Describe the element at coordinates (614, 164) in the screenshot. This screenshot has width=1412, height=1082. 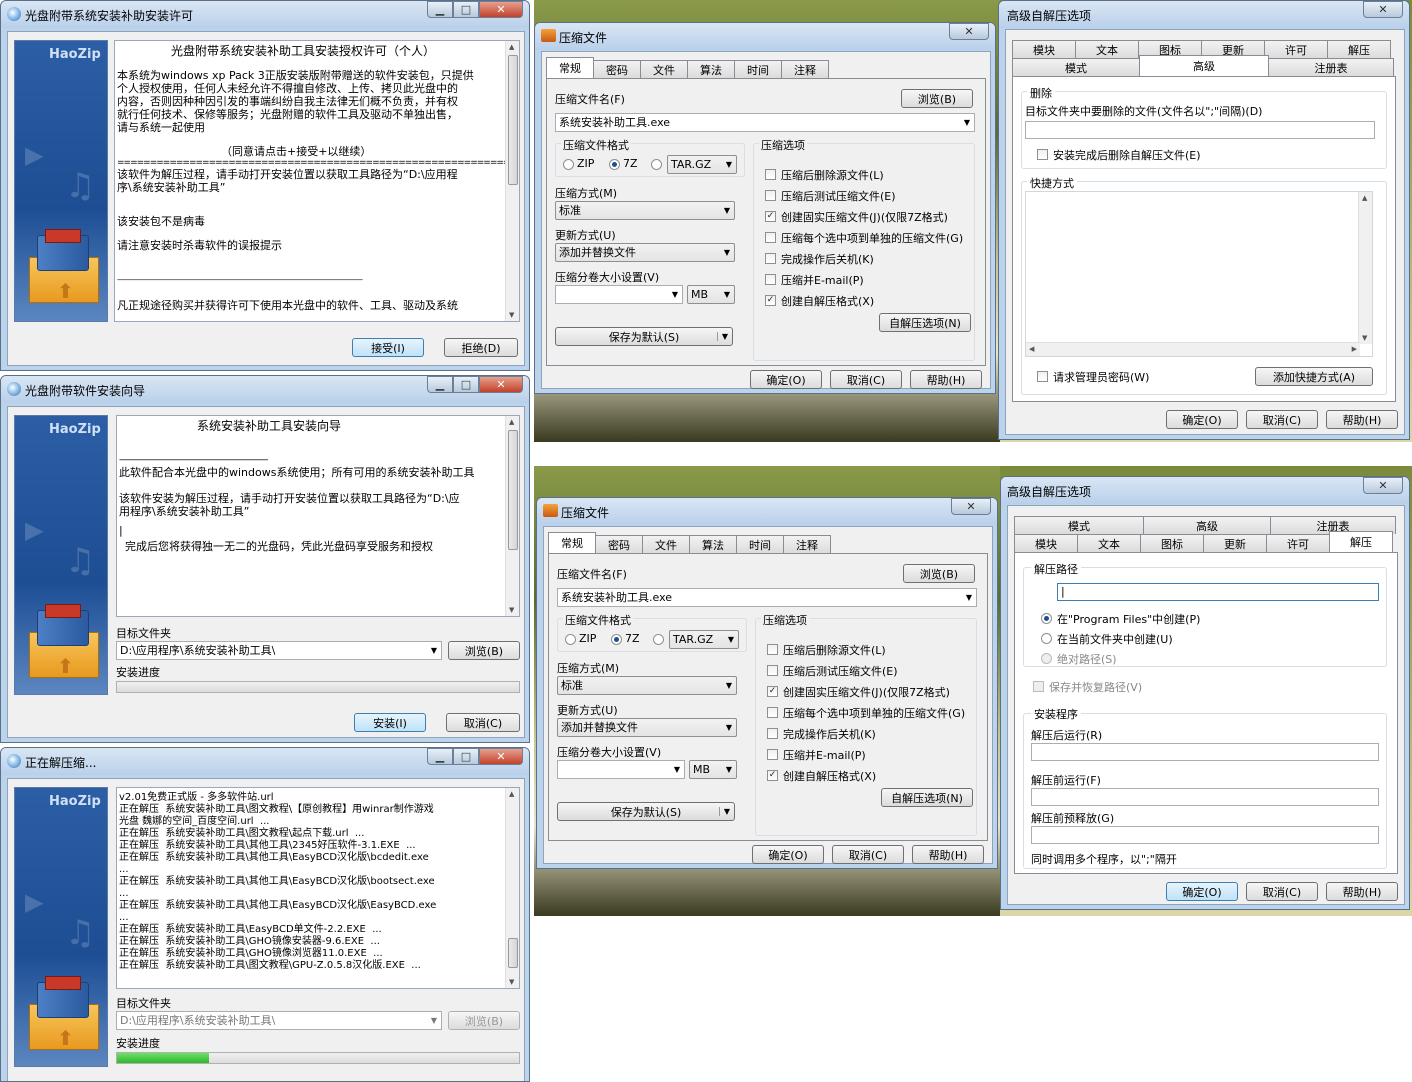
I see `7z-radio` at that location.